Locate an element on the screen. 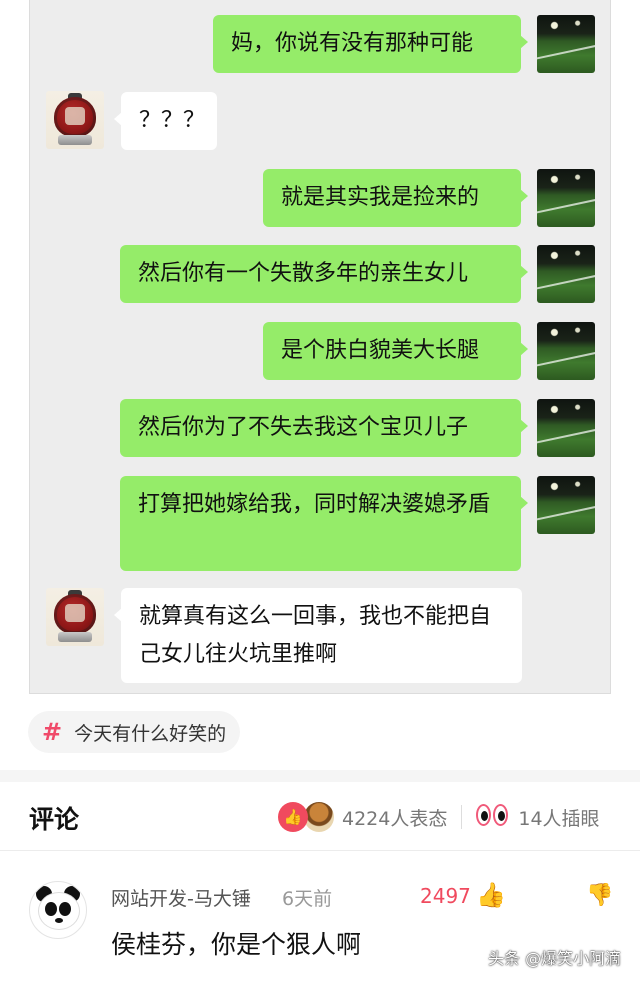 The width and height of the screenshot is (640, 981). message-bubble: 就是其实我是捡来的 is located at coordinates (395, 198).